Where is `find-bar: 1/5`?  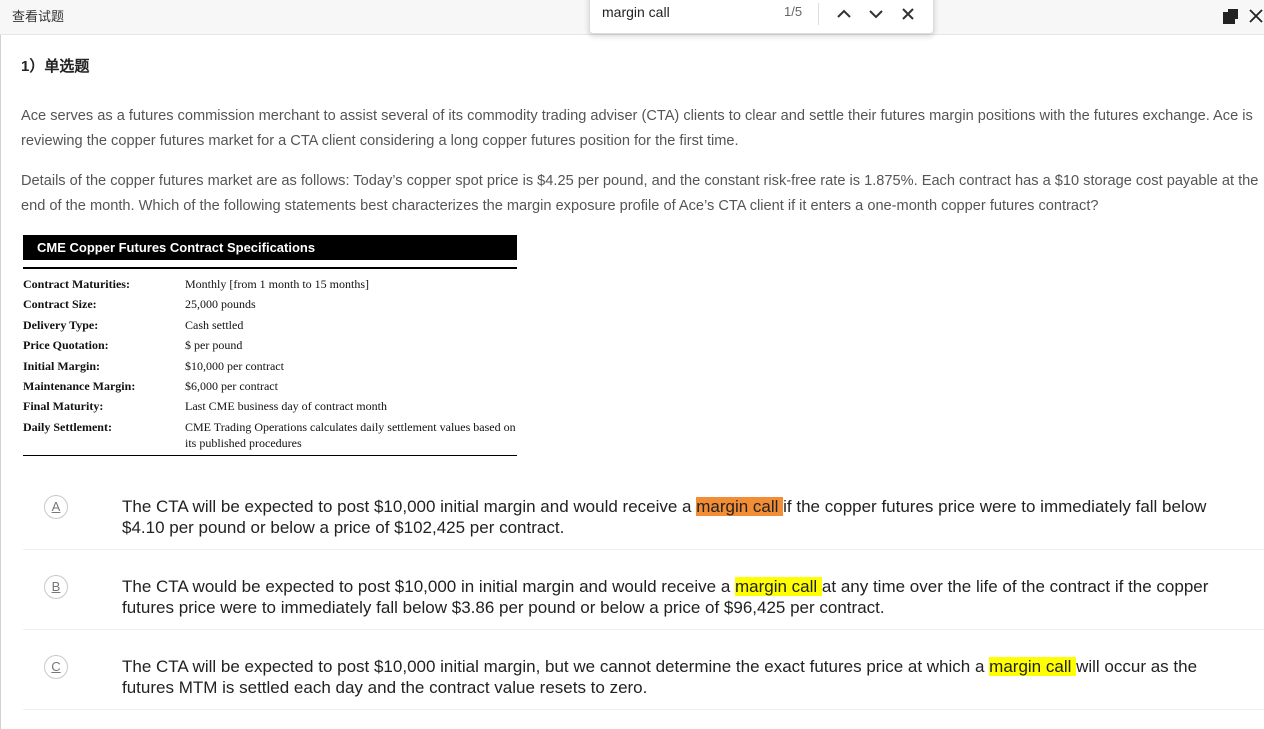 find-bar: 1/5 is located at coordinates (761, 17).